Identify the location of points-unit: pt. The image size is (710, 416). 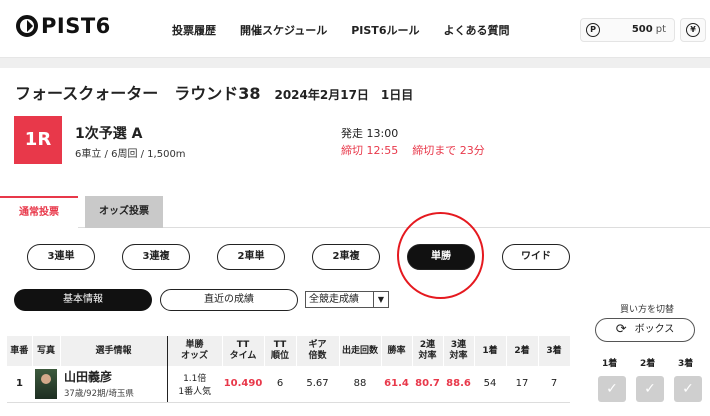
(660, 29).